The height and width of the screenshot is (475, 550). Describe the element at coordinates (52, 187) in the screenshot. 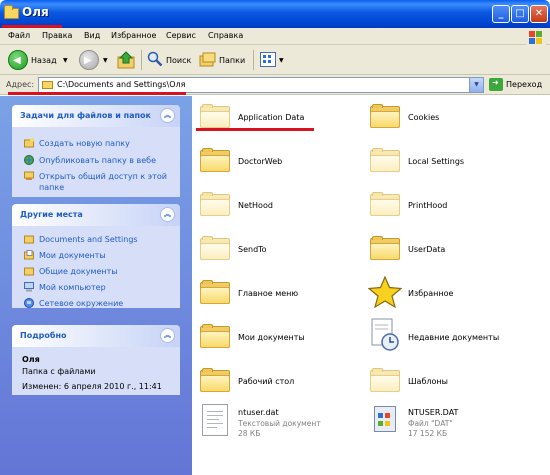

I see `task-label: папке` at that location.